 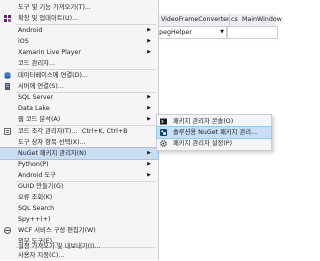 I want to click on menu-item-android: Android ▶, so click(x=79, y=30).